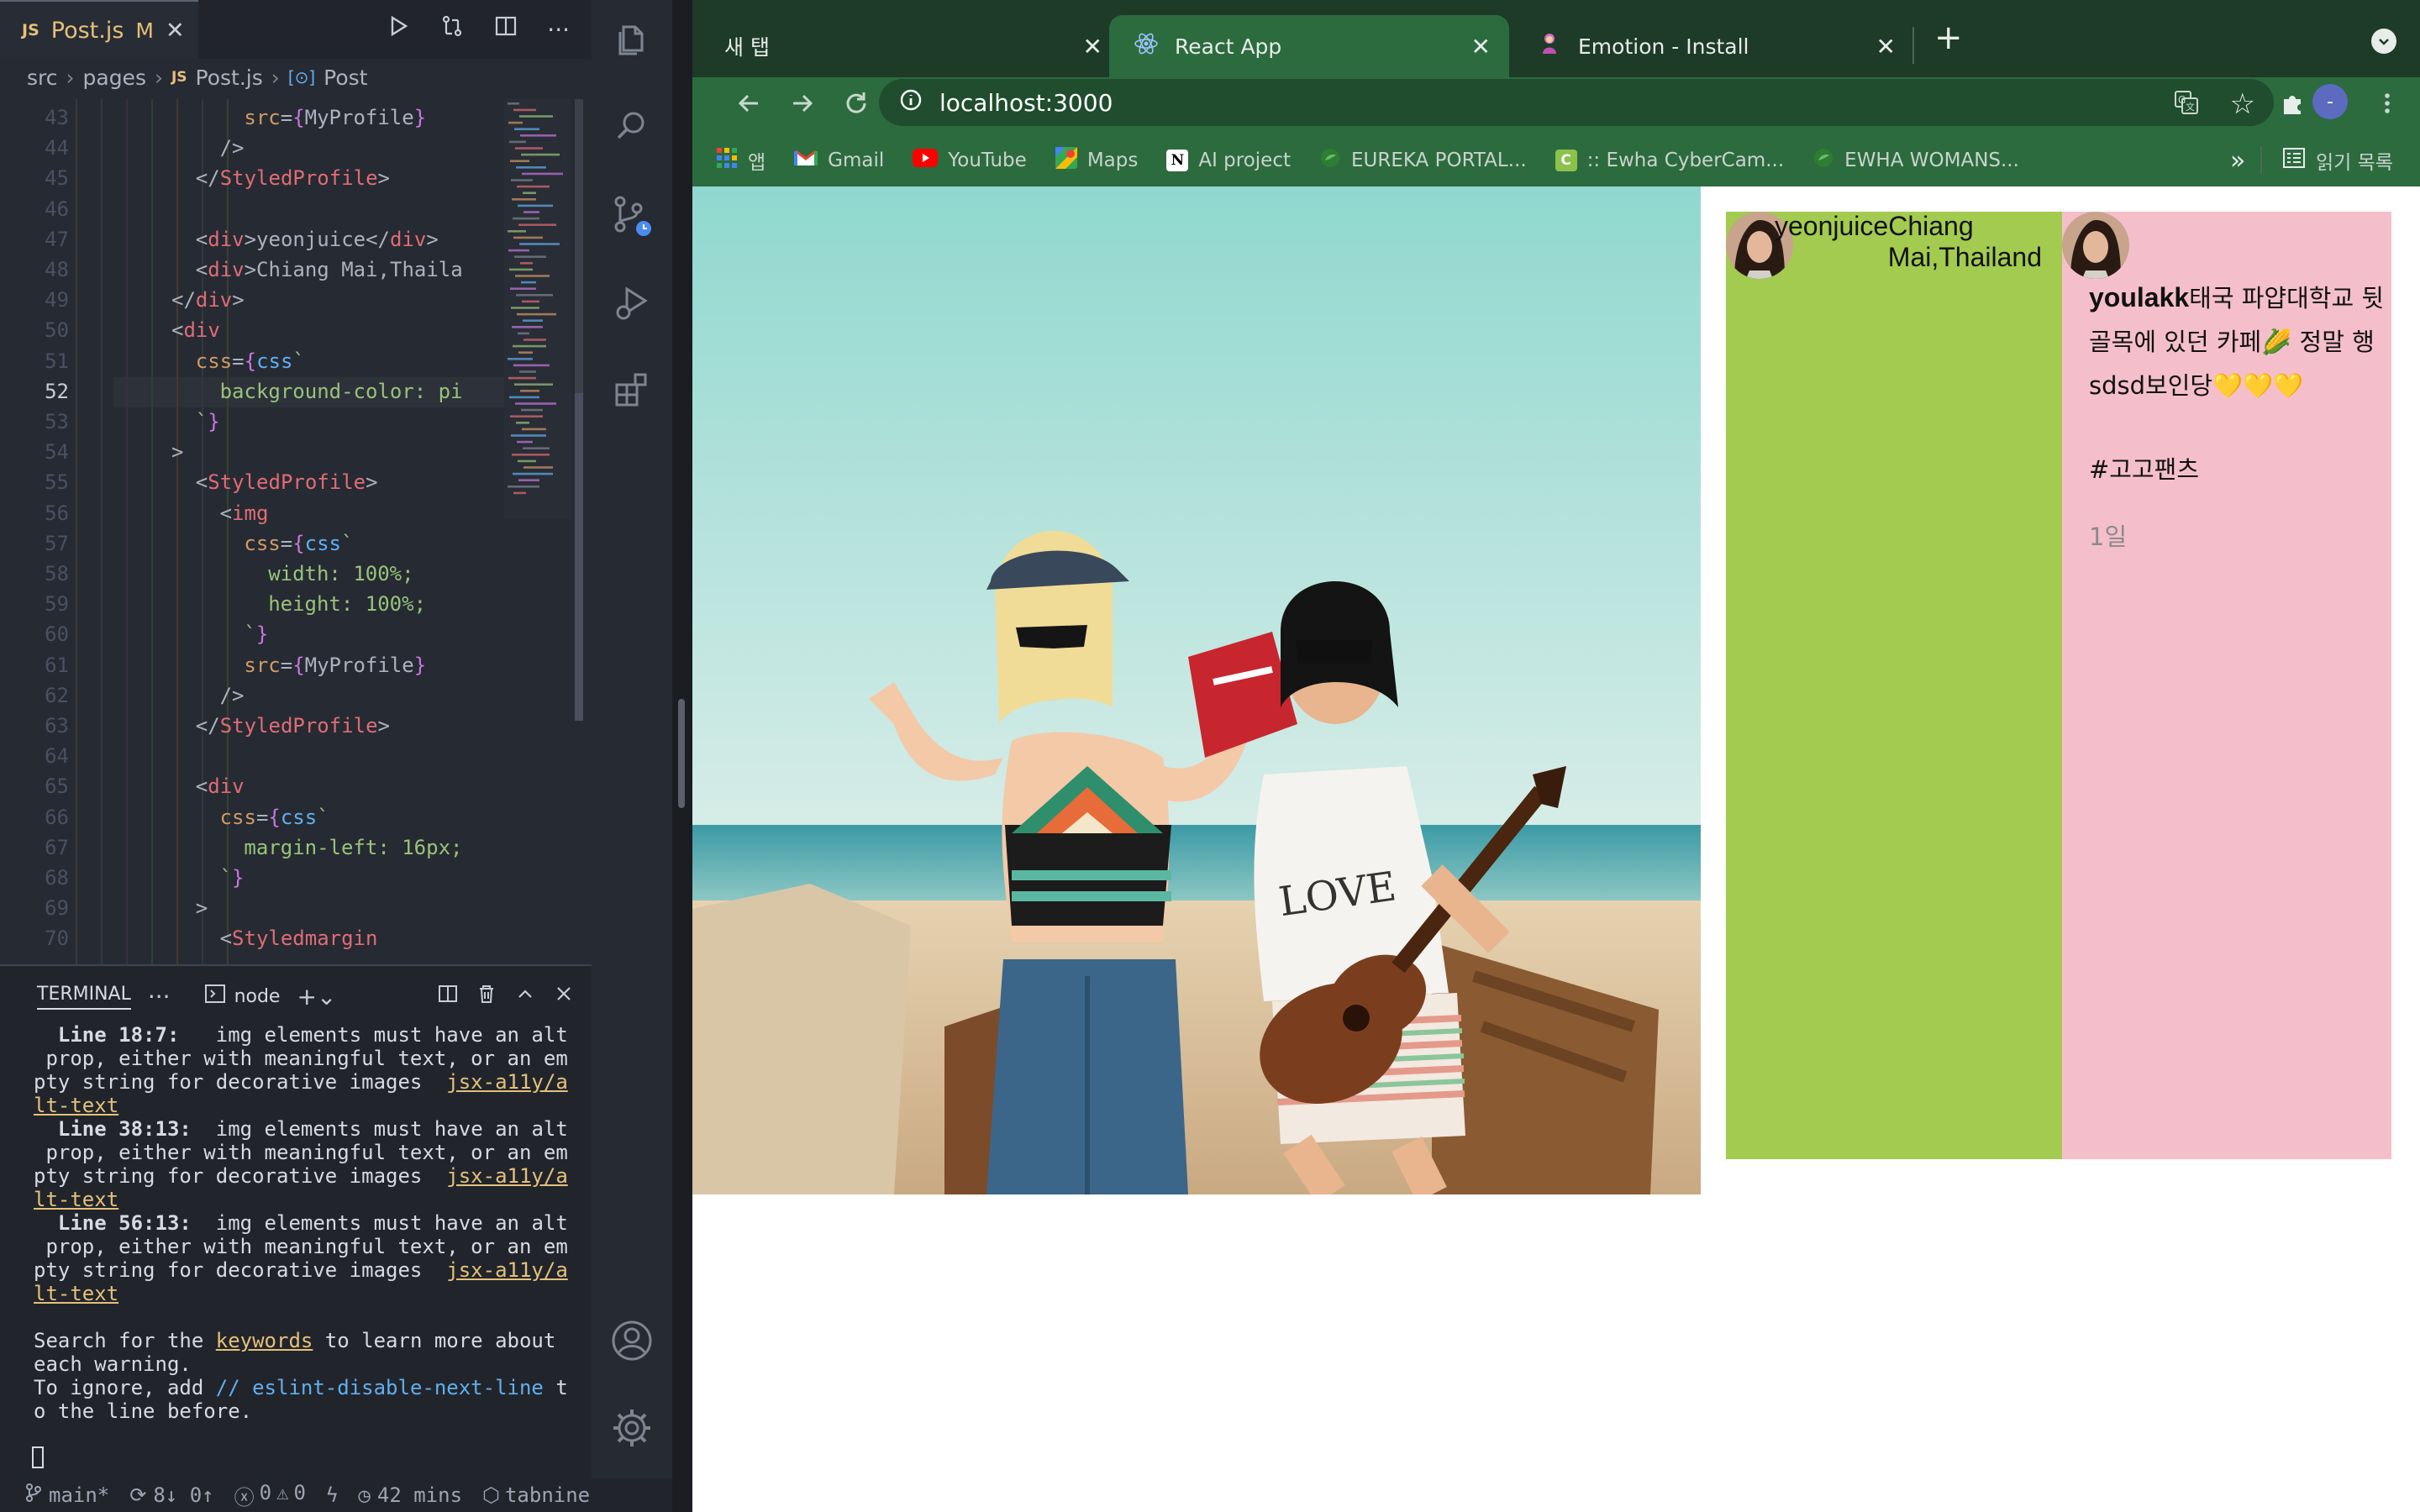 The width and height of the screenshot is (2420, 1512). I want to click on shell-name: node, so click(257, 996).